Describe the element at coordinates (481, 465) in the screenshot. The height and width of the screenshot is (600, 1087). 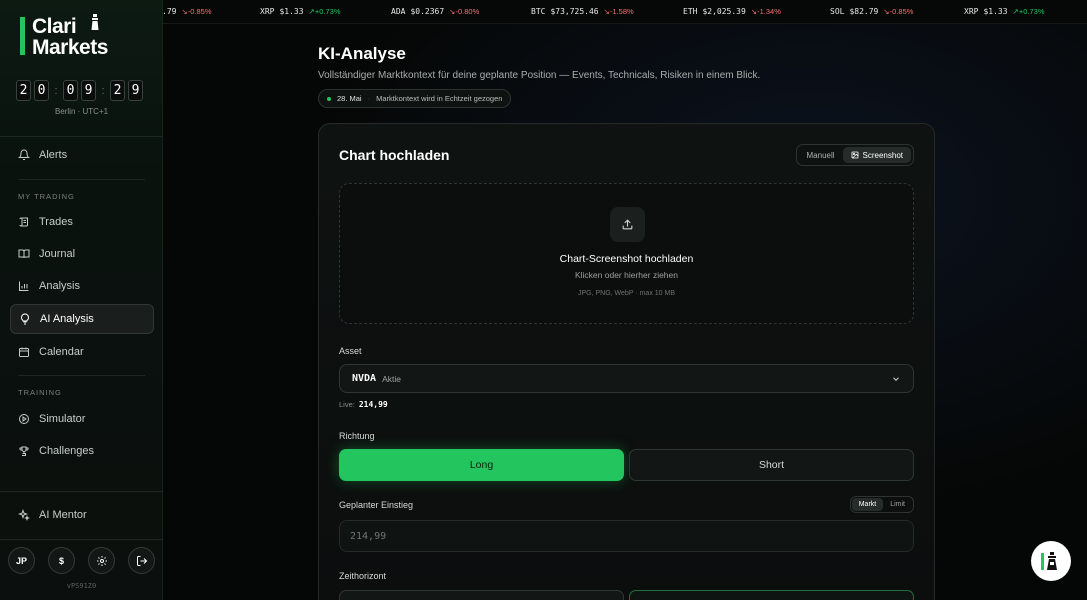
I see `long-button: Long` at that location.